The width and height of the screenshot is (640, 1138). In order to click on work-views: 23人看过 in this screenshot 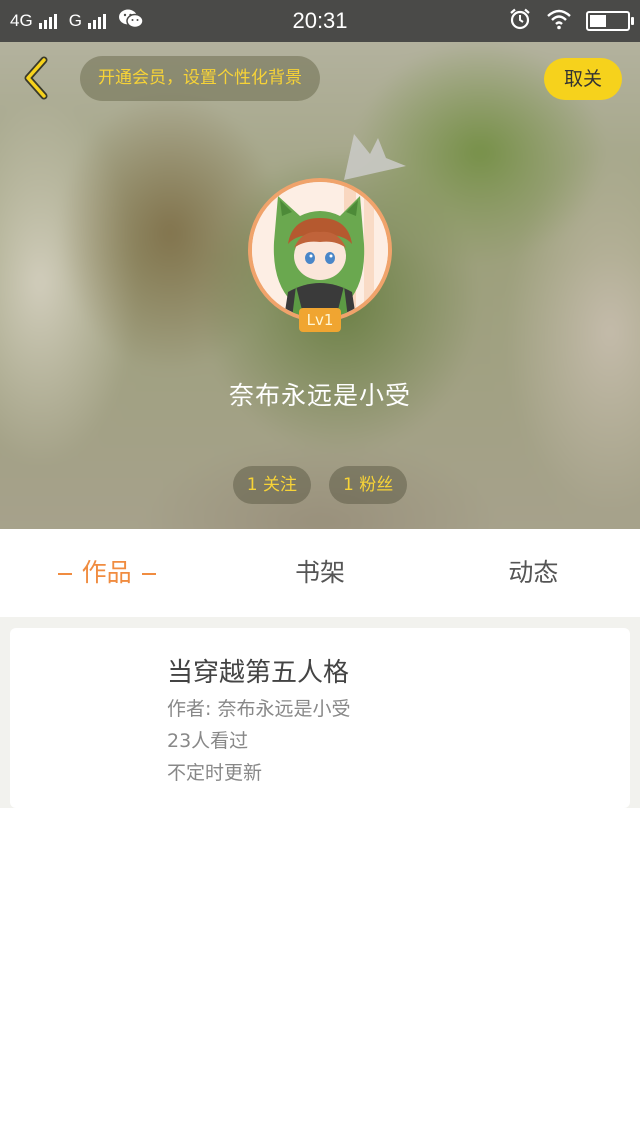, I will do `click(208, 741)`.